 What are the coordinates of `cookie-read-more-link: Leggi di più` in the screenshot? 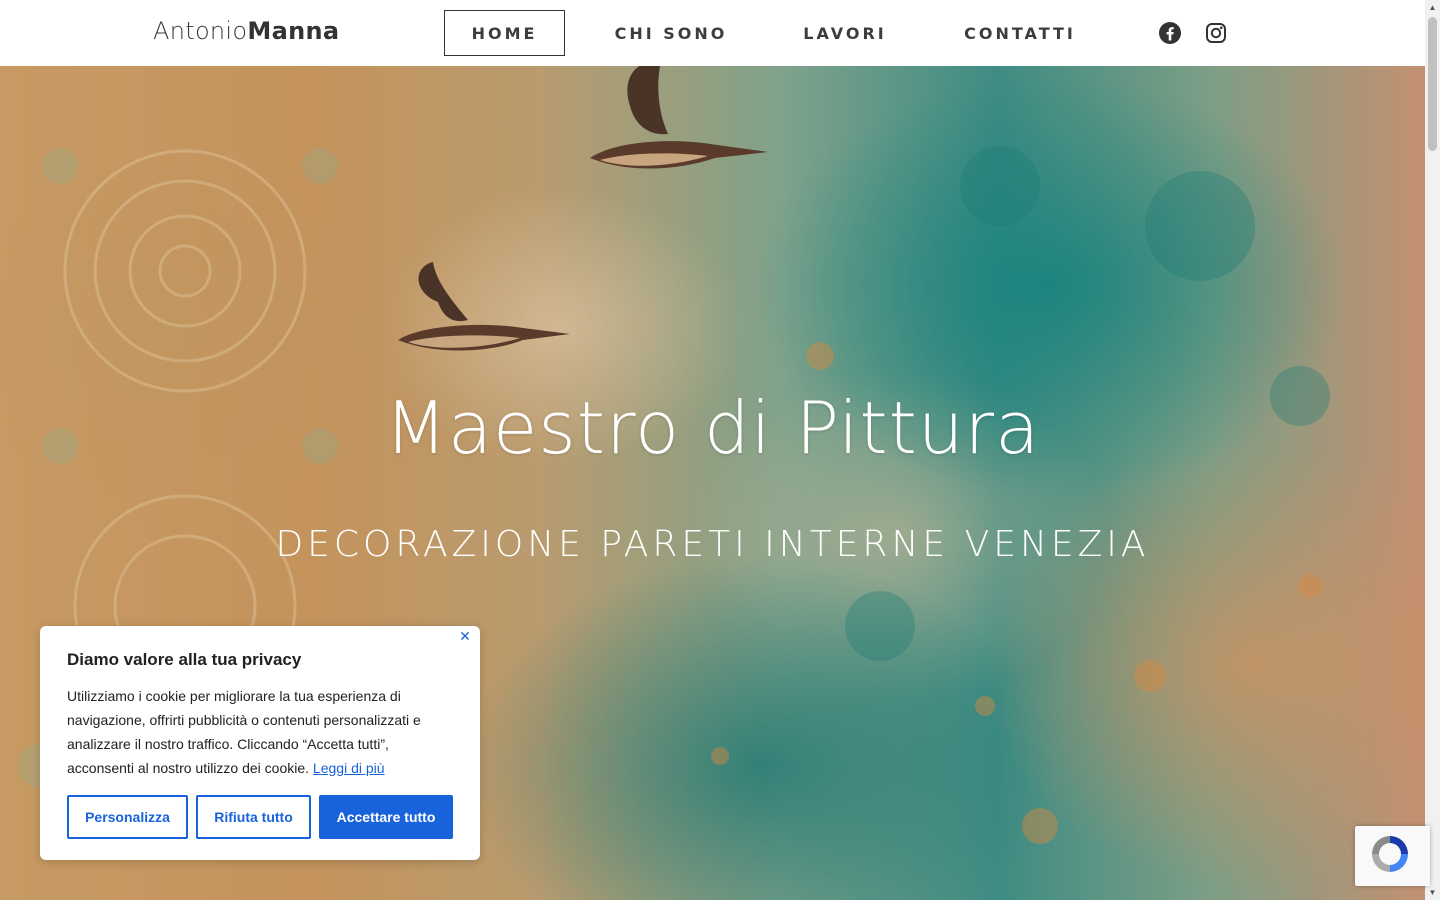 It's located at (349, 768).